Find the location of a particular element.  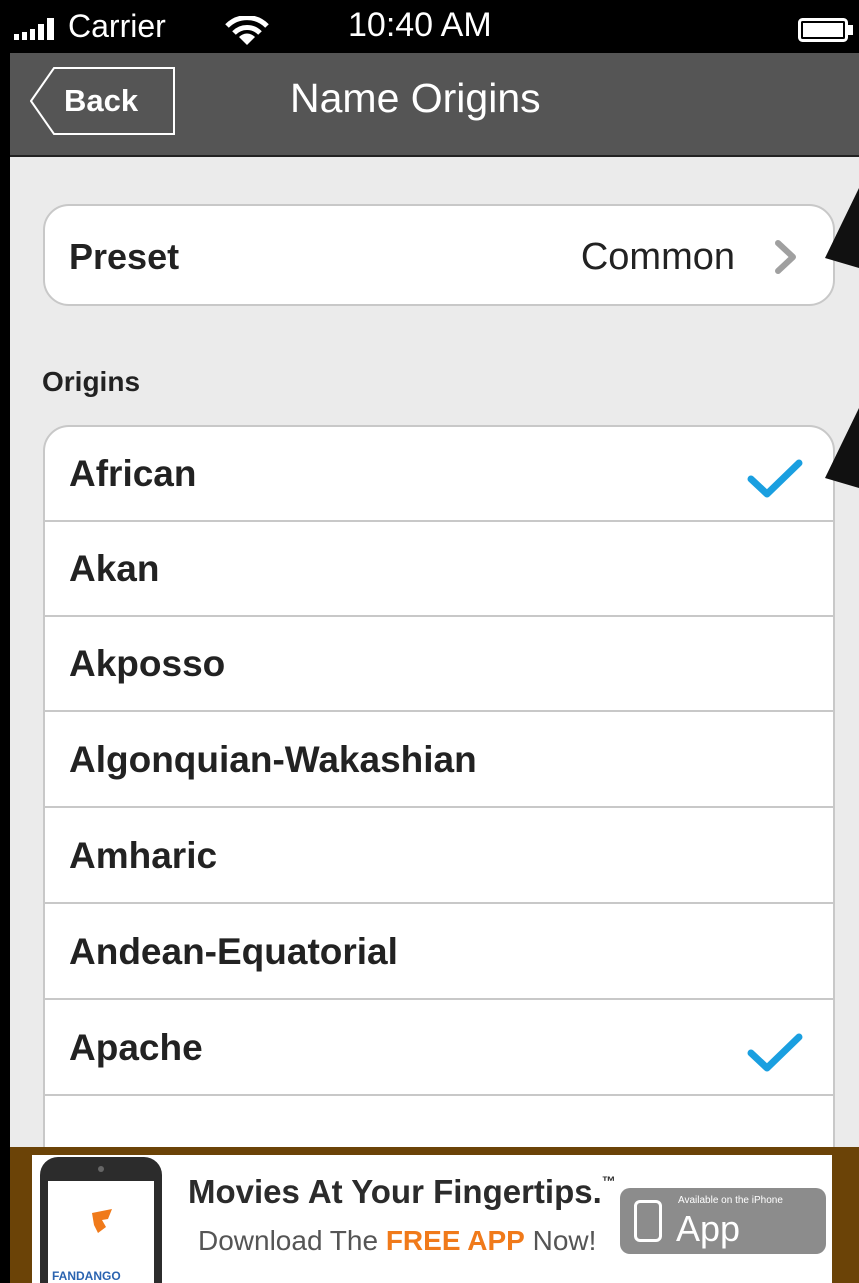

app-store-small-text: Available on the iPhone is located at coordinates (730, 1200).